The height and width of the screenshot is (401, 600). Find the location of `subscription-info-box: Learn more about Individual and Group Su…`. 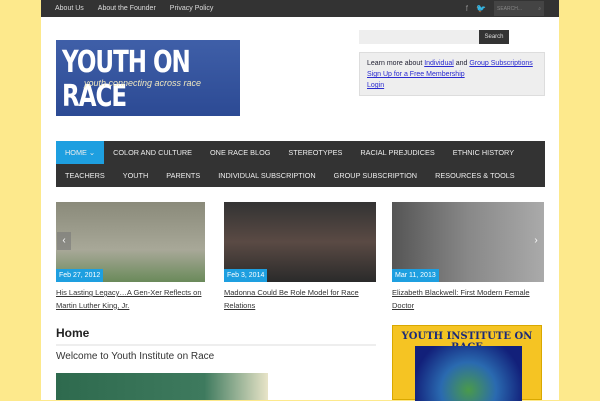

subscription-info-box: Learn more about Individual and Group Su… is located at coordinates (452, 74).